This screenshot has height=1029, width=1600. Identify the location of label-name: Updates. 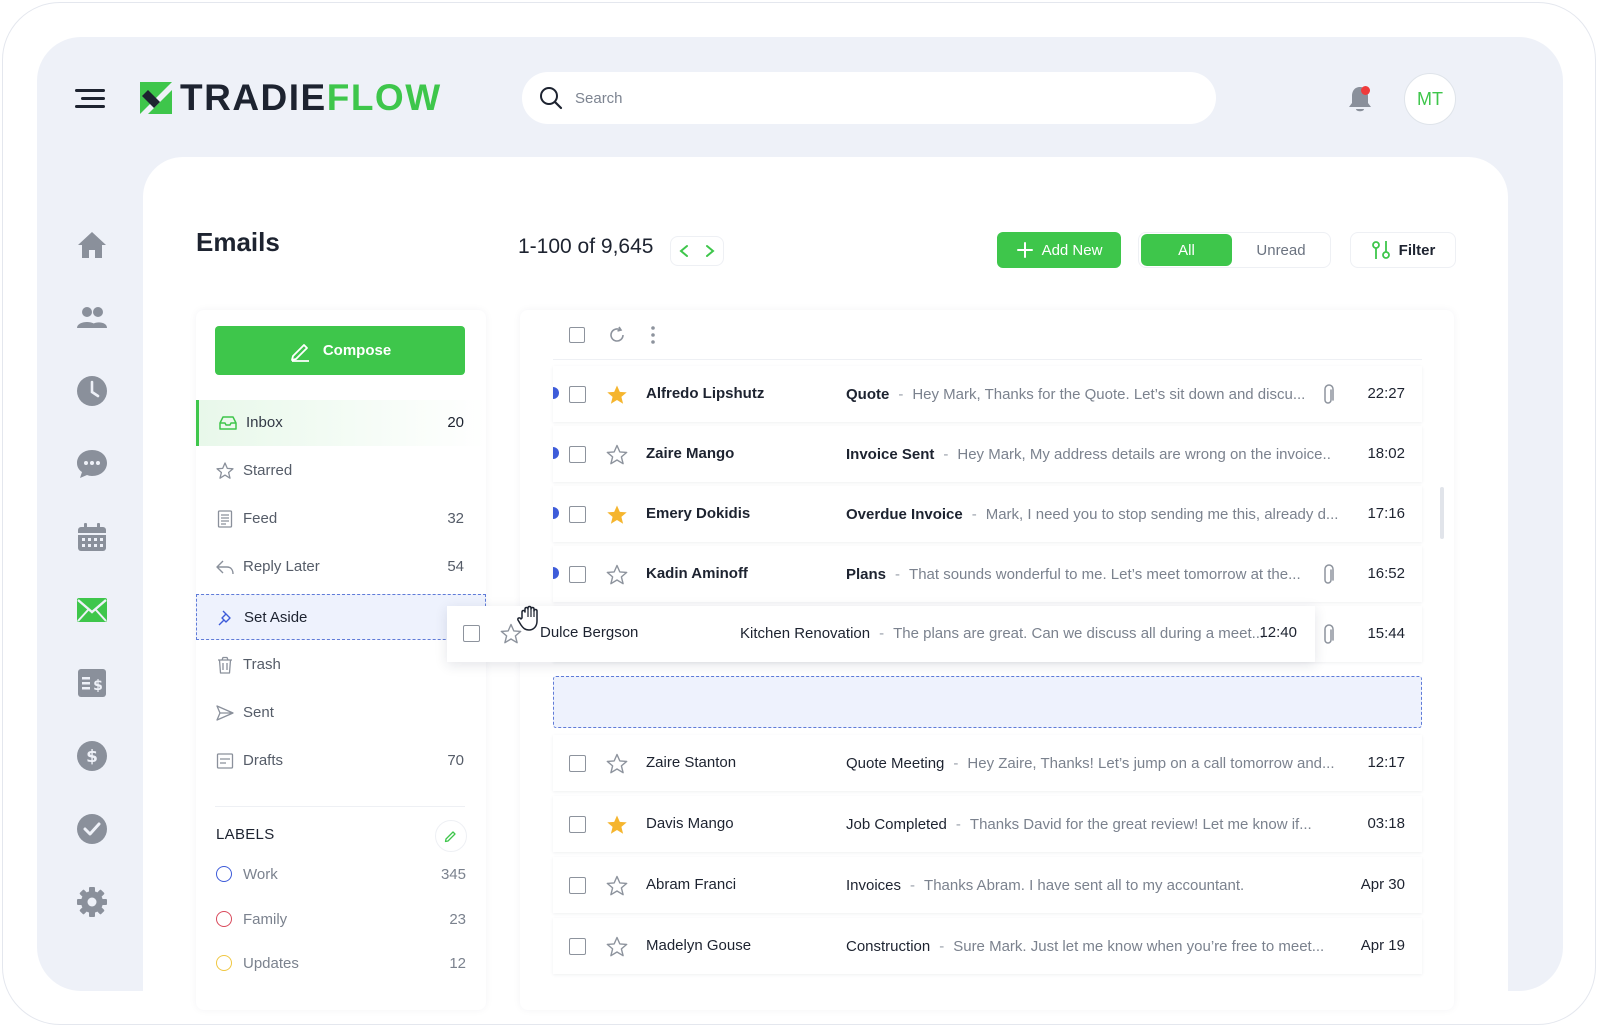
(271, 963).